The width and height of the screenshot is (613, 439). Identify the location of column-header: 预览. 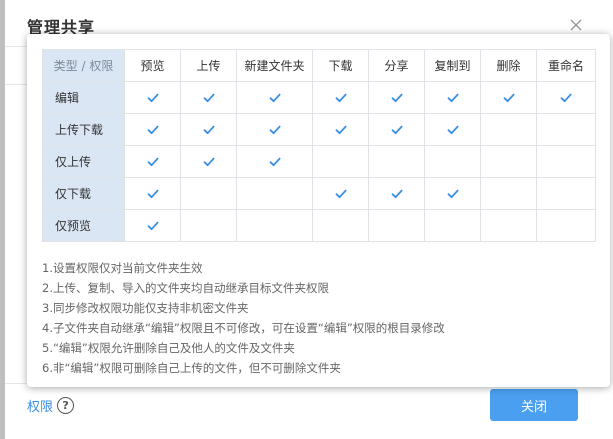
(152, 65).